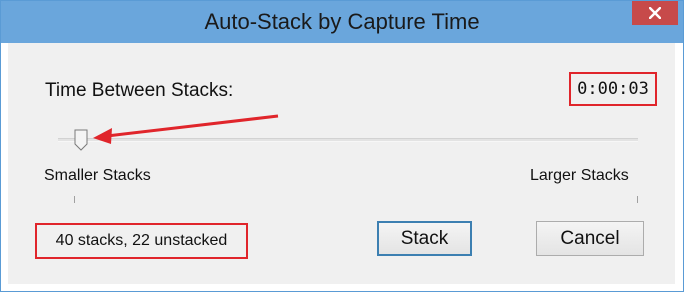  I want to click on close-icon, so click(655, 13).